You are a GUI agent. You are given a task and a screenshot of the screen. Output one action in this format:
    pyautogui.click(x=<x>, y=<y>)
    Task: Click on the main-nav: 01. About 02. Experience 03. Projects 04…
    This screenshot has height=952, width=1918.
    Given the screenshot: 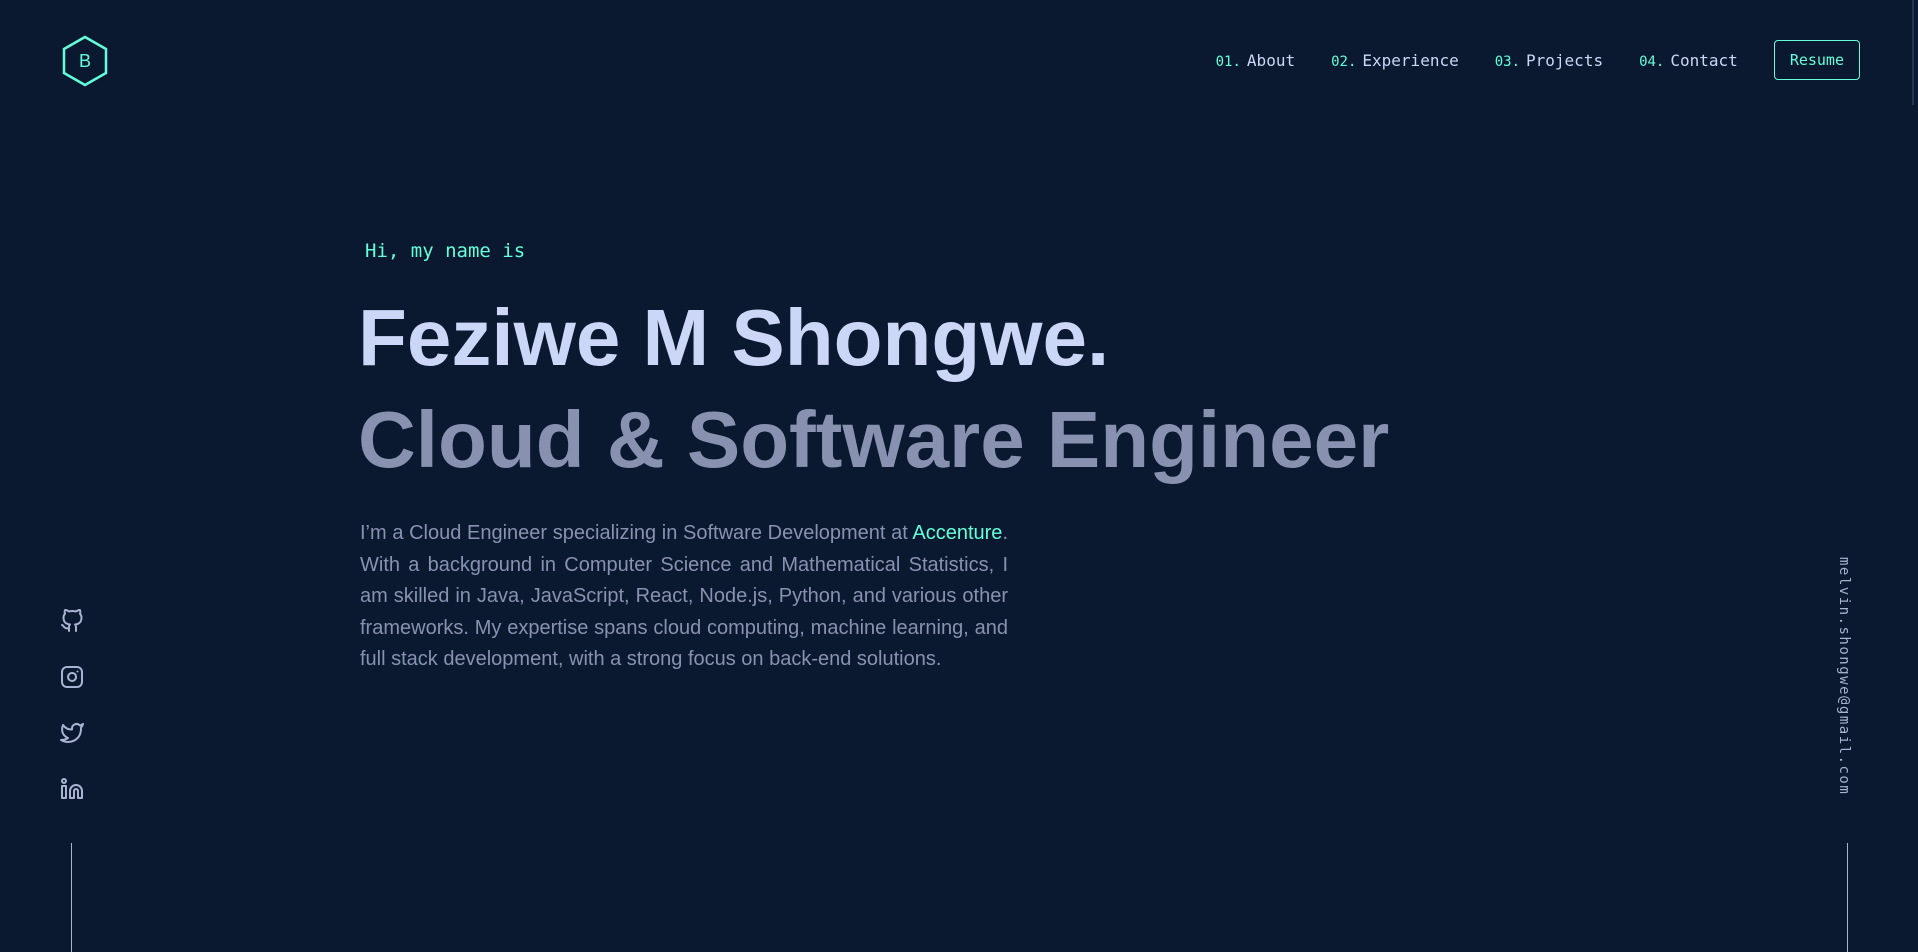 What is the action you would take?
    pyautogui.click(x=1538, y=60)
    